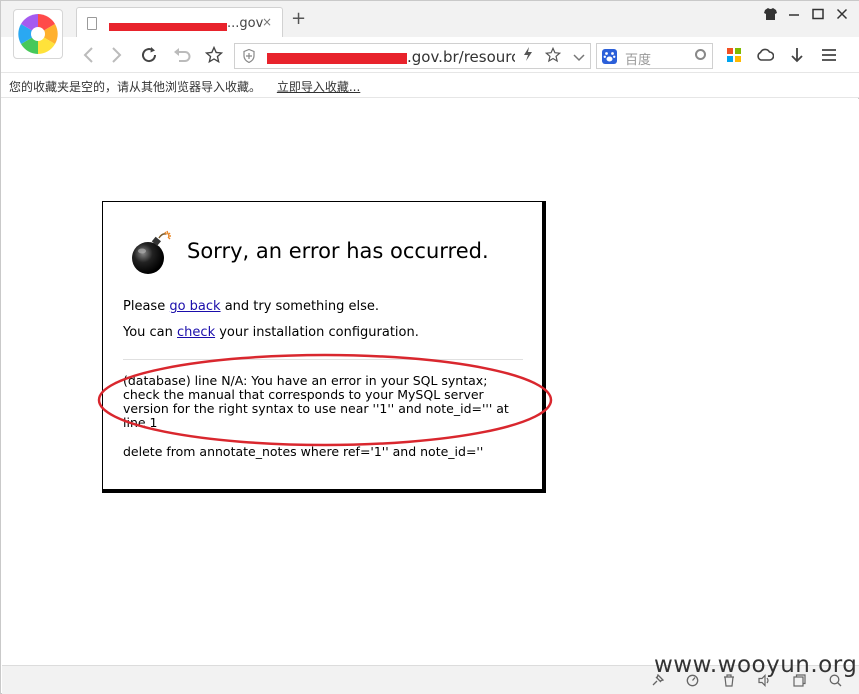  What do you see at coordinates (135, 87) in the screenshot?
I see `bookmarks-empty-message: 您的收藏夹是空的，请从其他浏览器导入收藏。` at bounding box center [135, 87].